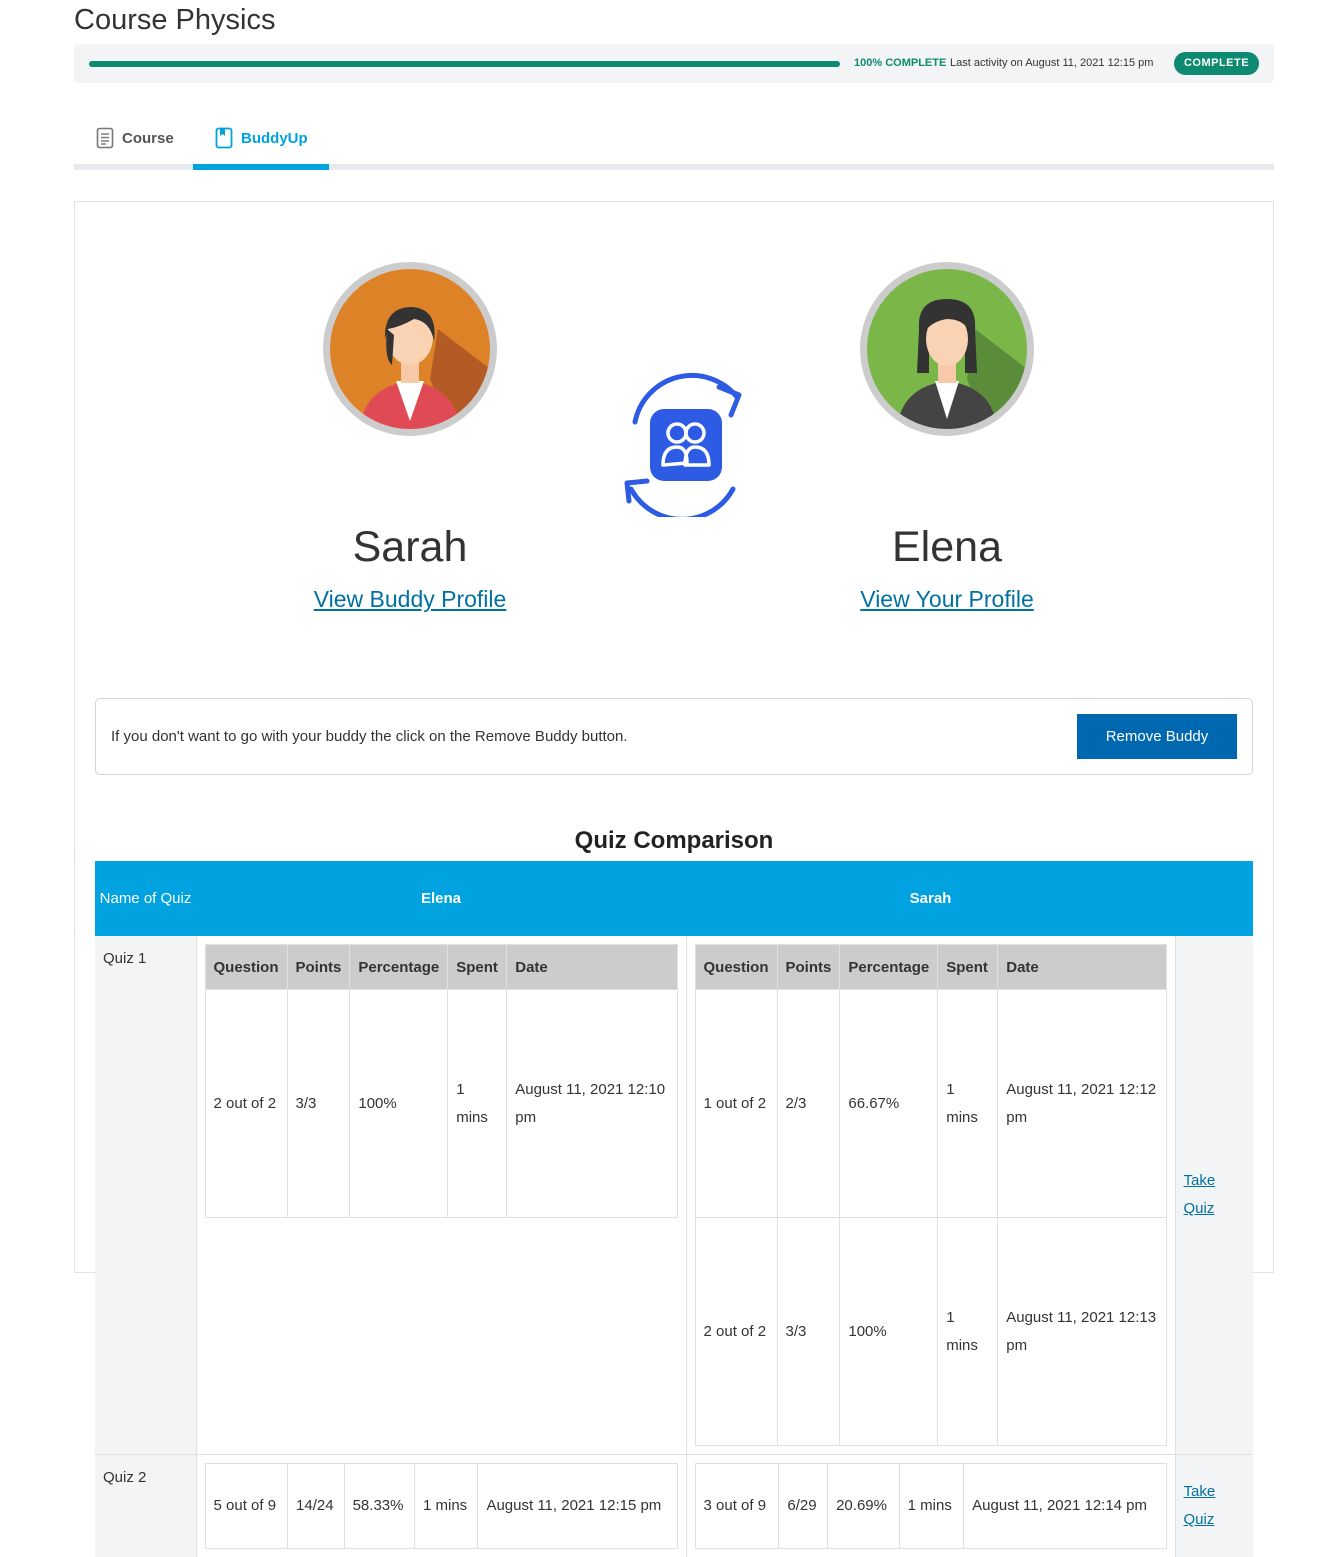 The image size is (1342, 1557). Describe the element at coordinates (592, 1104) in the screenshot. I see `cell-date: August 11, 2021 12:10 pm` at that location.